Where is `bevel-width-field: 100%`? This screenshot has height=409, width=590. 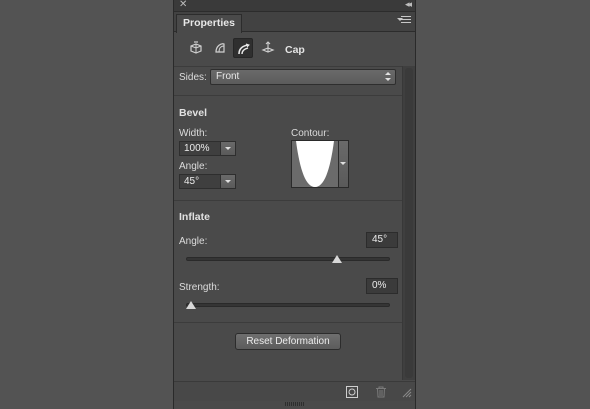
bevel-width-field: 100% is located at coordinates (207, 148).